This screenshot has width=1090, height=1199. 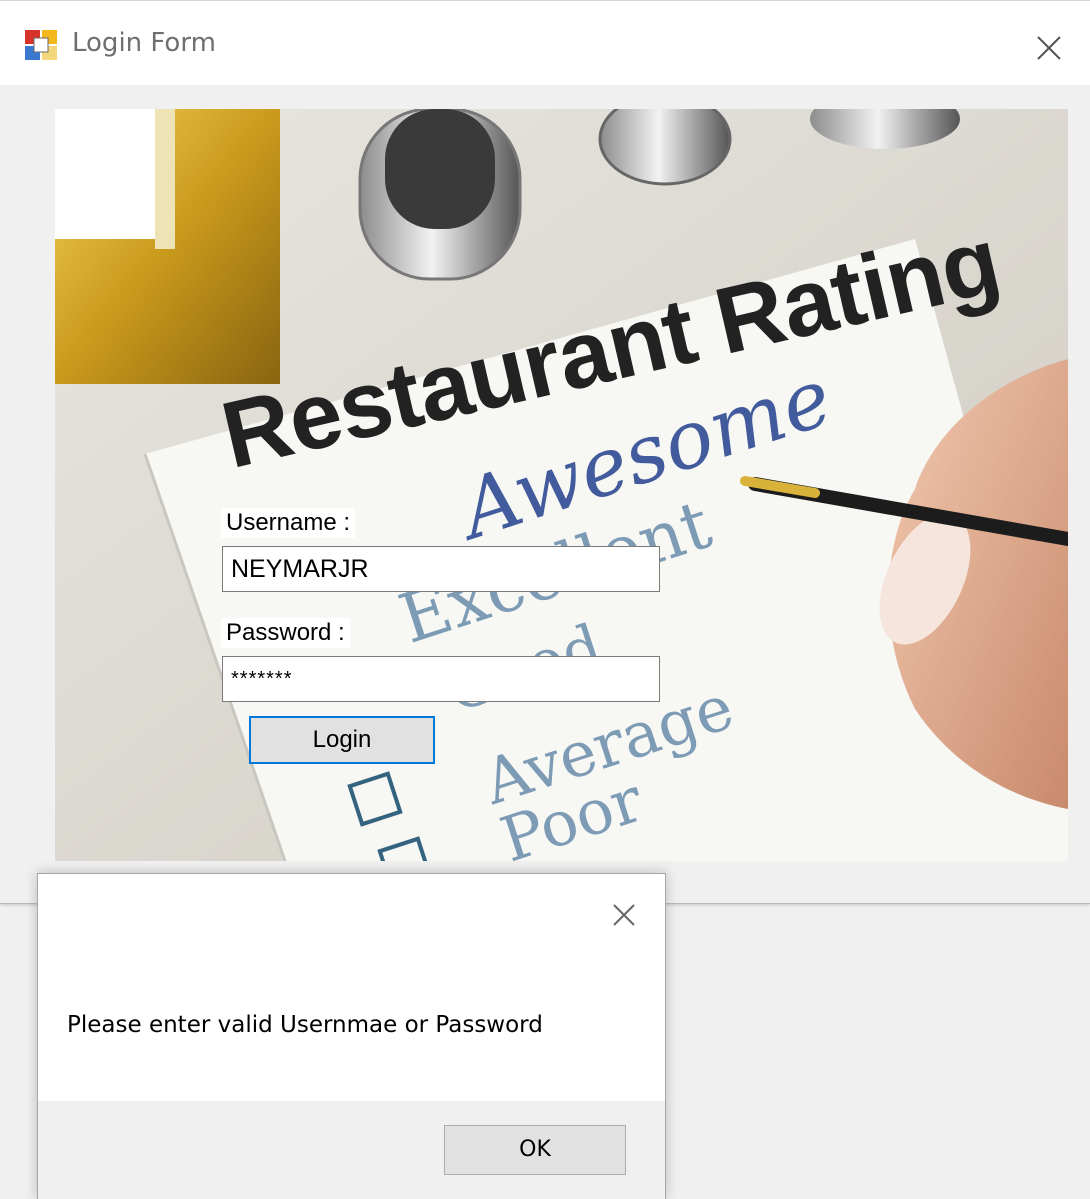 What do you see at coordinates (535, 1150) in the screenshot?
I see `ok-button: OK` at bounding box center [535, 1150].